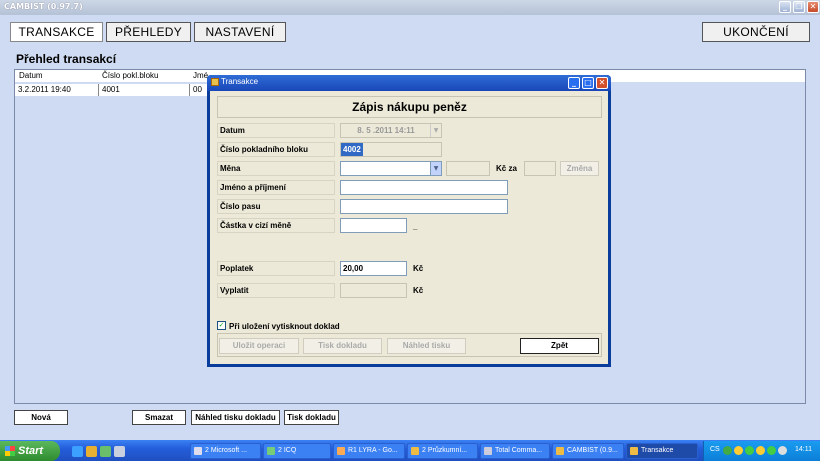  Describe the element at coordinates (311, 417) in the screenshot. I see `print-button: Tisk dokladu` at that location.